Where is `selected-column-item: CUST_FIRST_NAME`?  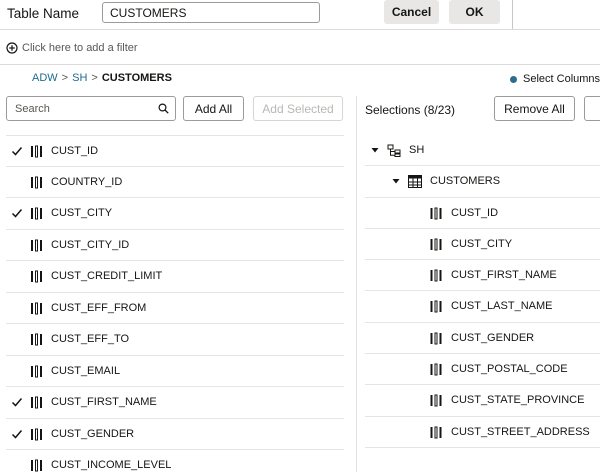
selected-column-item: CUST_FIRST_NAME is located at coordinates (482, 276).